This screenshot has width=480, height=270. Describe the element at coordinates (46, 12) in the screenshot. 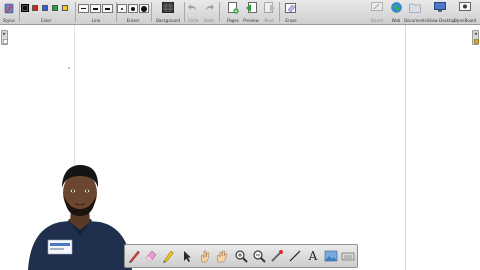

I see `color-group: Color` at that location.